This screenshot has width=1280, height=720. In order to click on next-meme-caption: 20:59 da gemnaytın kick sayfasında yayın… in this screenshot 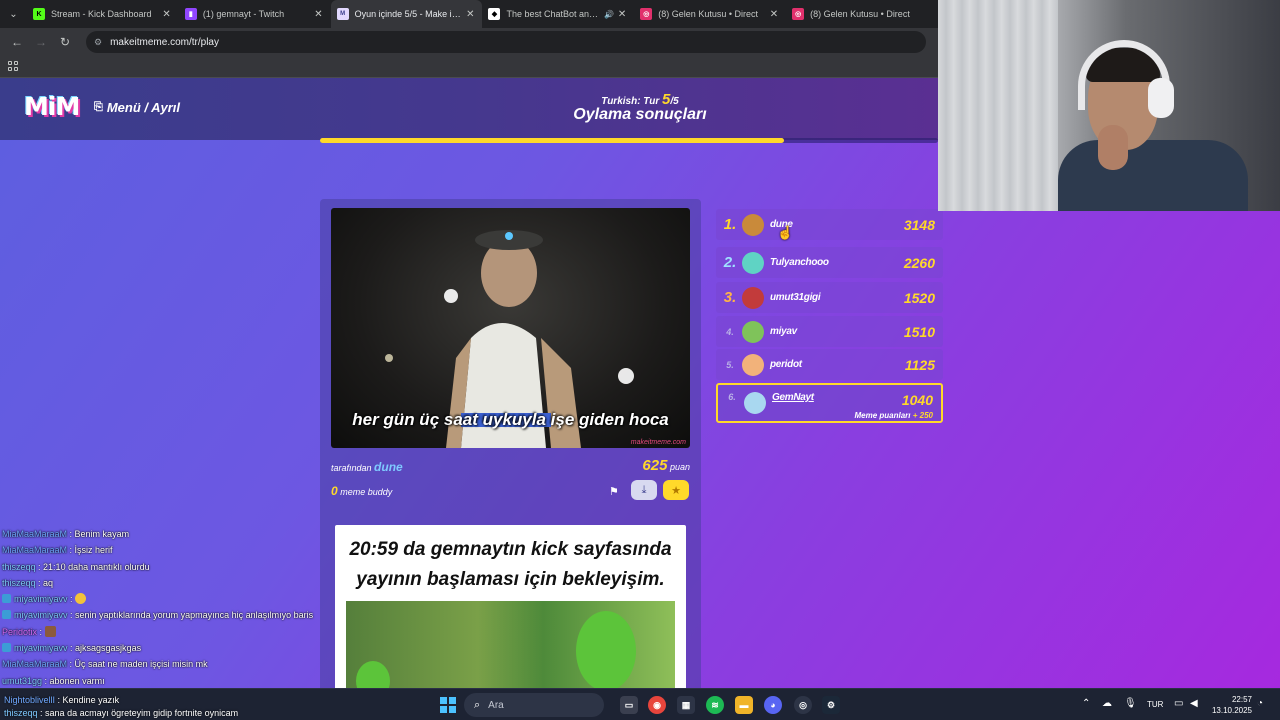, I will do `click(510, 565)`.